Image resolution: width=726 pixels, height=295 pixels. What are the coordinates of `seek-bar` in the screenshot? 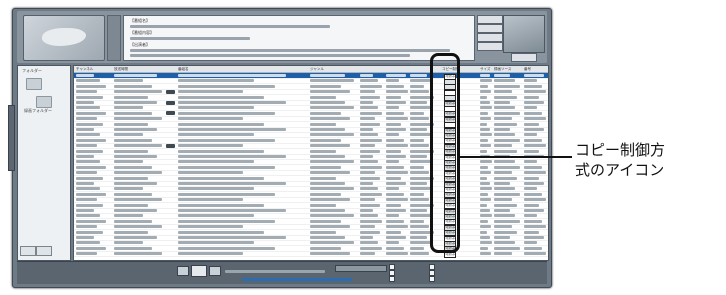 It's located at (297, 279).